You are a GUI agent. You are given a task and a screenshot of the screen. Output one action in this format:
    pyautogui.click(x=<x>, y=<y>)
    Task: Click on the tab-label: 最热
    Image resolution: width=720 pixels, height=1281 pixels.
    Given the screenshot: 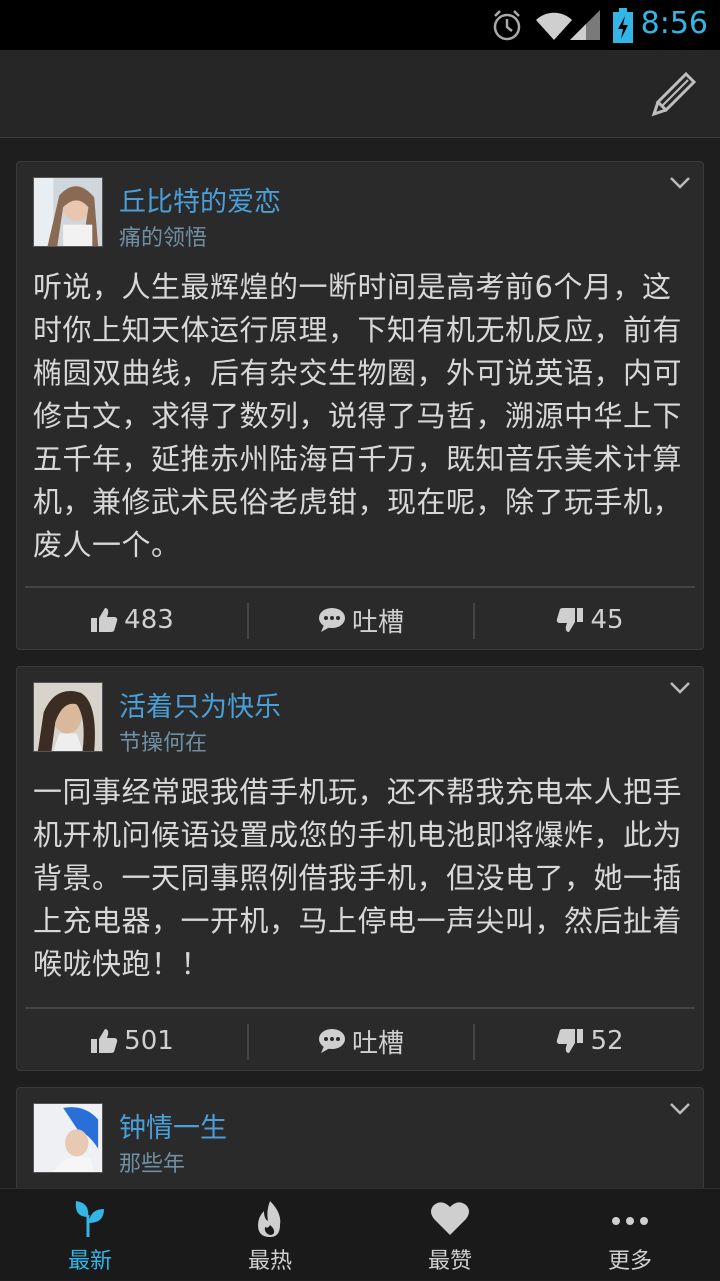 What is the action you would take?
    pyautogui.click(x=269, y=1261)
    